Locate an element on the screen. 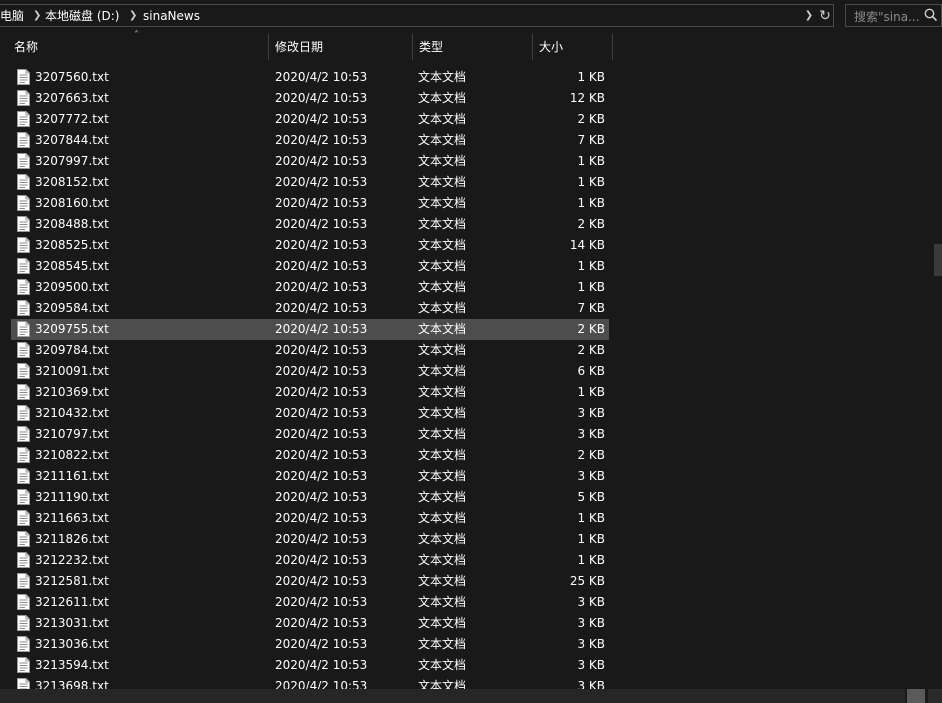 The height and width of the screenshot is (703, 942). file-row: 3208488.txt 2020/4/2 10:53 文本文档 2 KB is located at coordinates (310, 224).